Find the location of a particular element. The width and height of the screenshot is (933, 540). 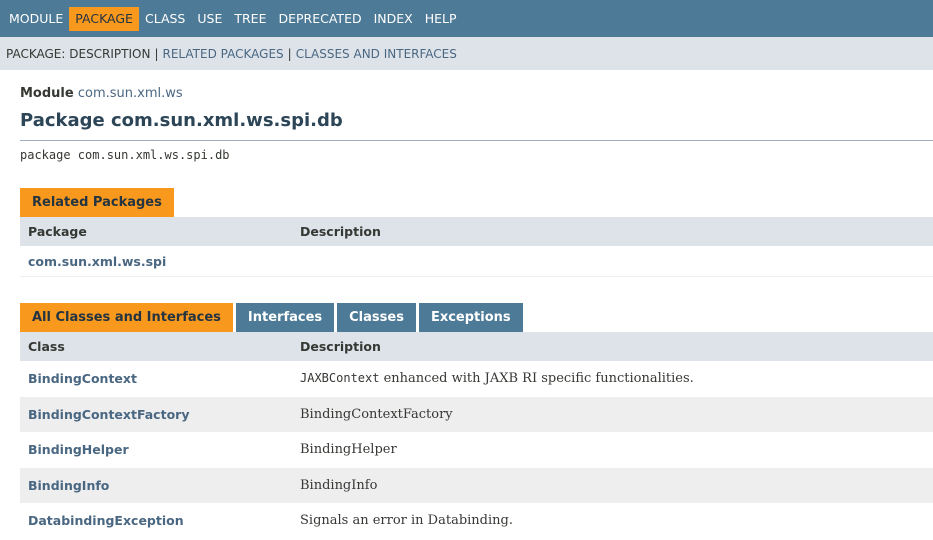

module-link: com.sun.xml.ws is located at coordinates (130, 93).